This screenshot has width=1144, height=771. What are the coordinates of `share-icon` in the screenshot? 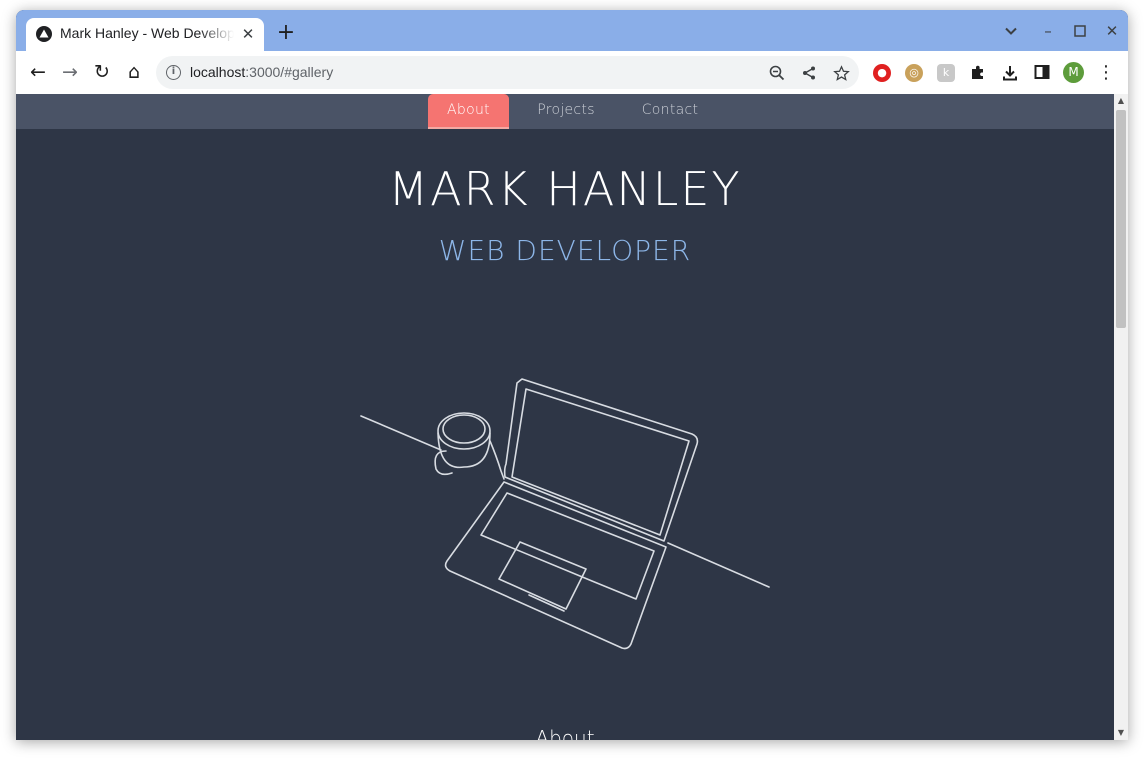 It's located at (809, 73).